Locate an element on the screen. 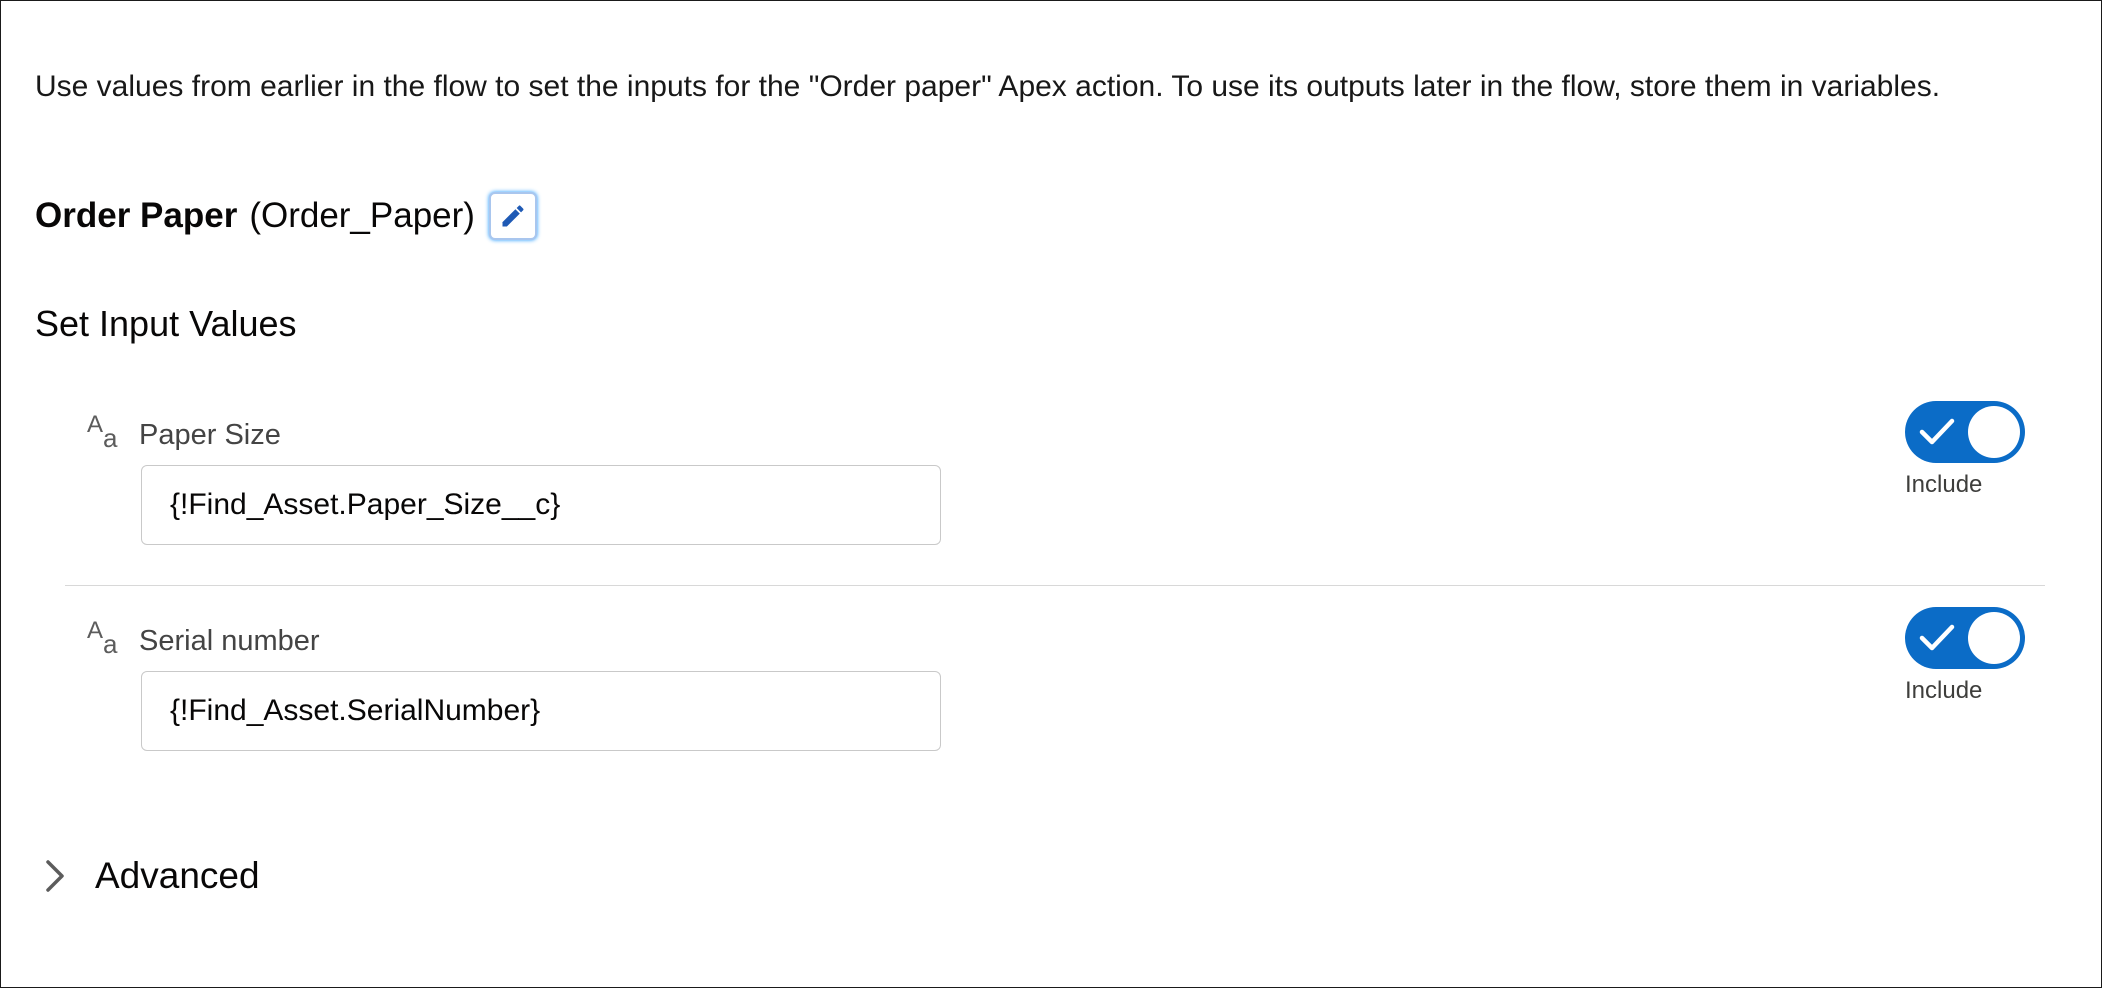 The image size is (2102, 988). edit-action-button is located at coordinates (512, 216).